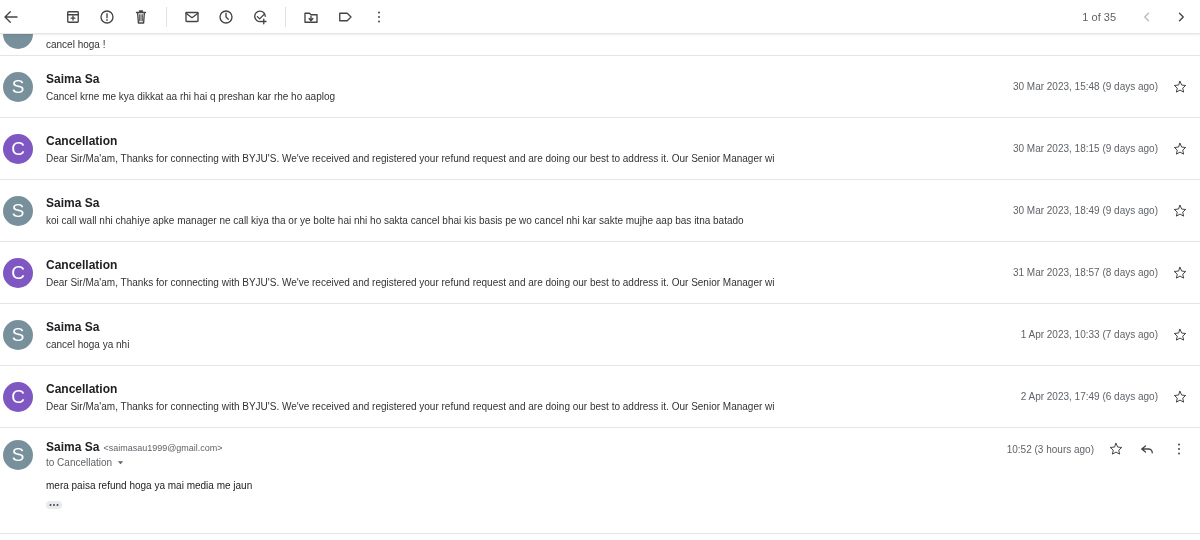  Describe the element at coordinates (600, 87) in the screenshot. I see `message-row: S Saima Sa Cancel krne me kya dikkat aa rhi hai q preshan kar rhe ho aaplog 30 Mar 2023, 15:48 (9 days ago)` at that location.